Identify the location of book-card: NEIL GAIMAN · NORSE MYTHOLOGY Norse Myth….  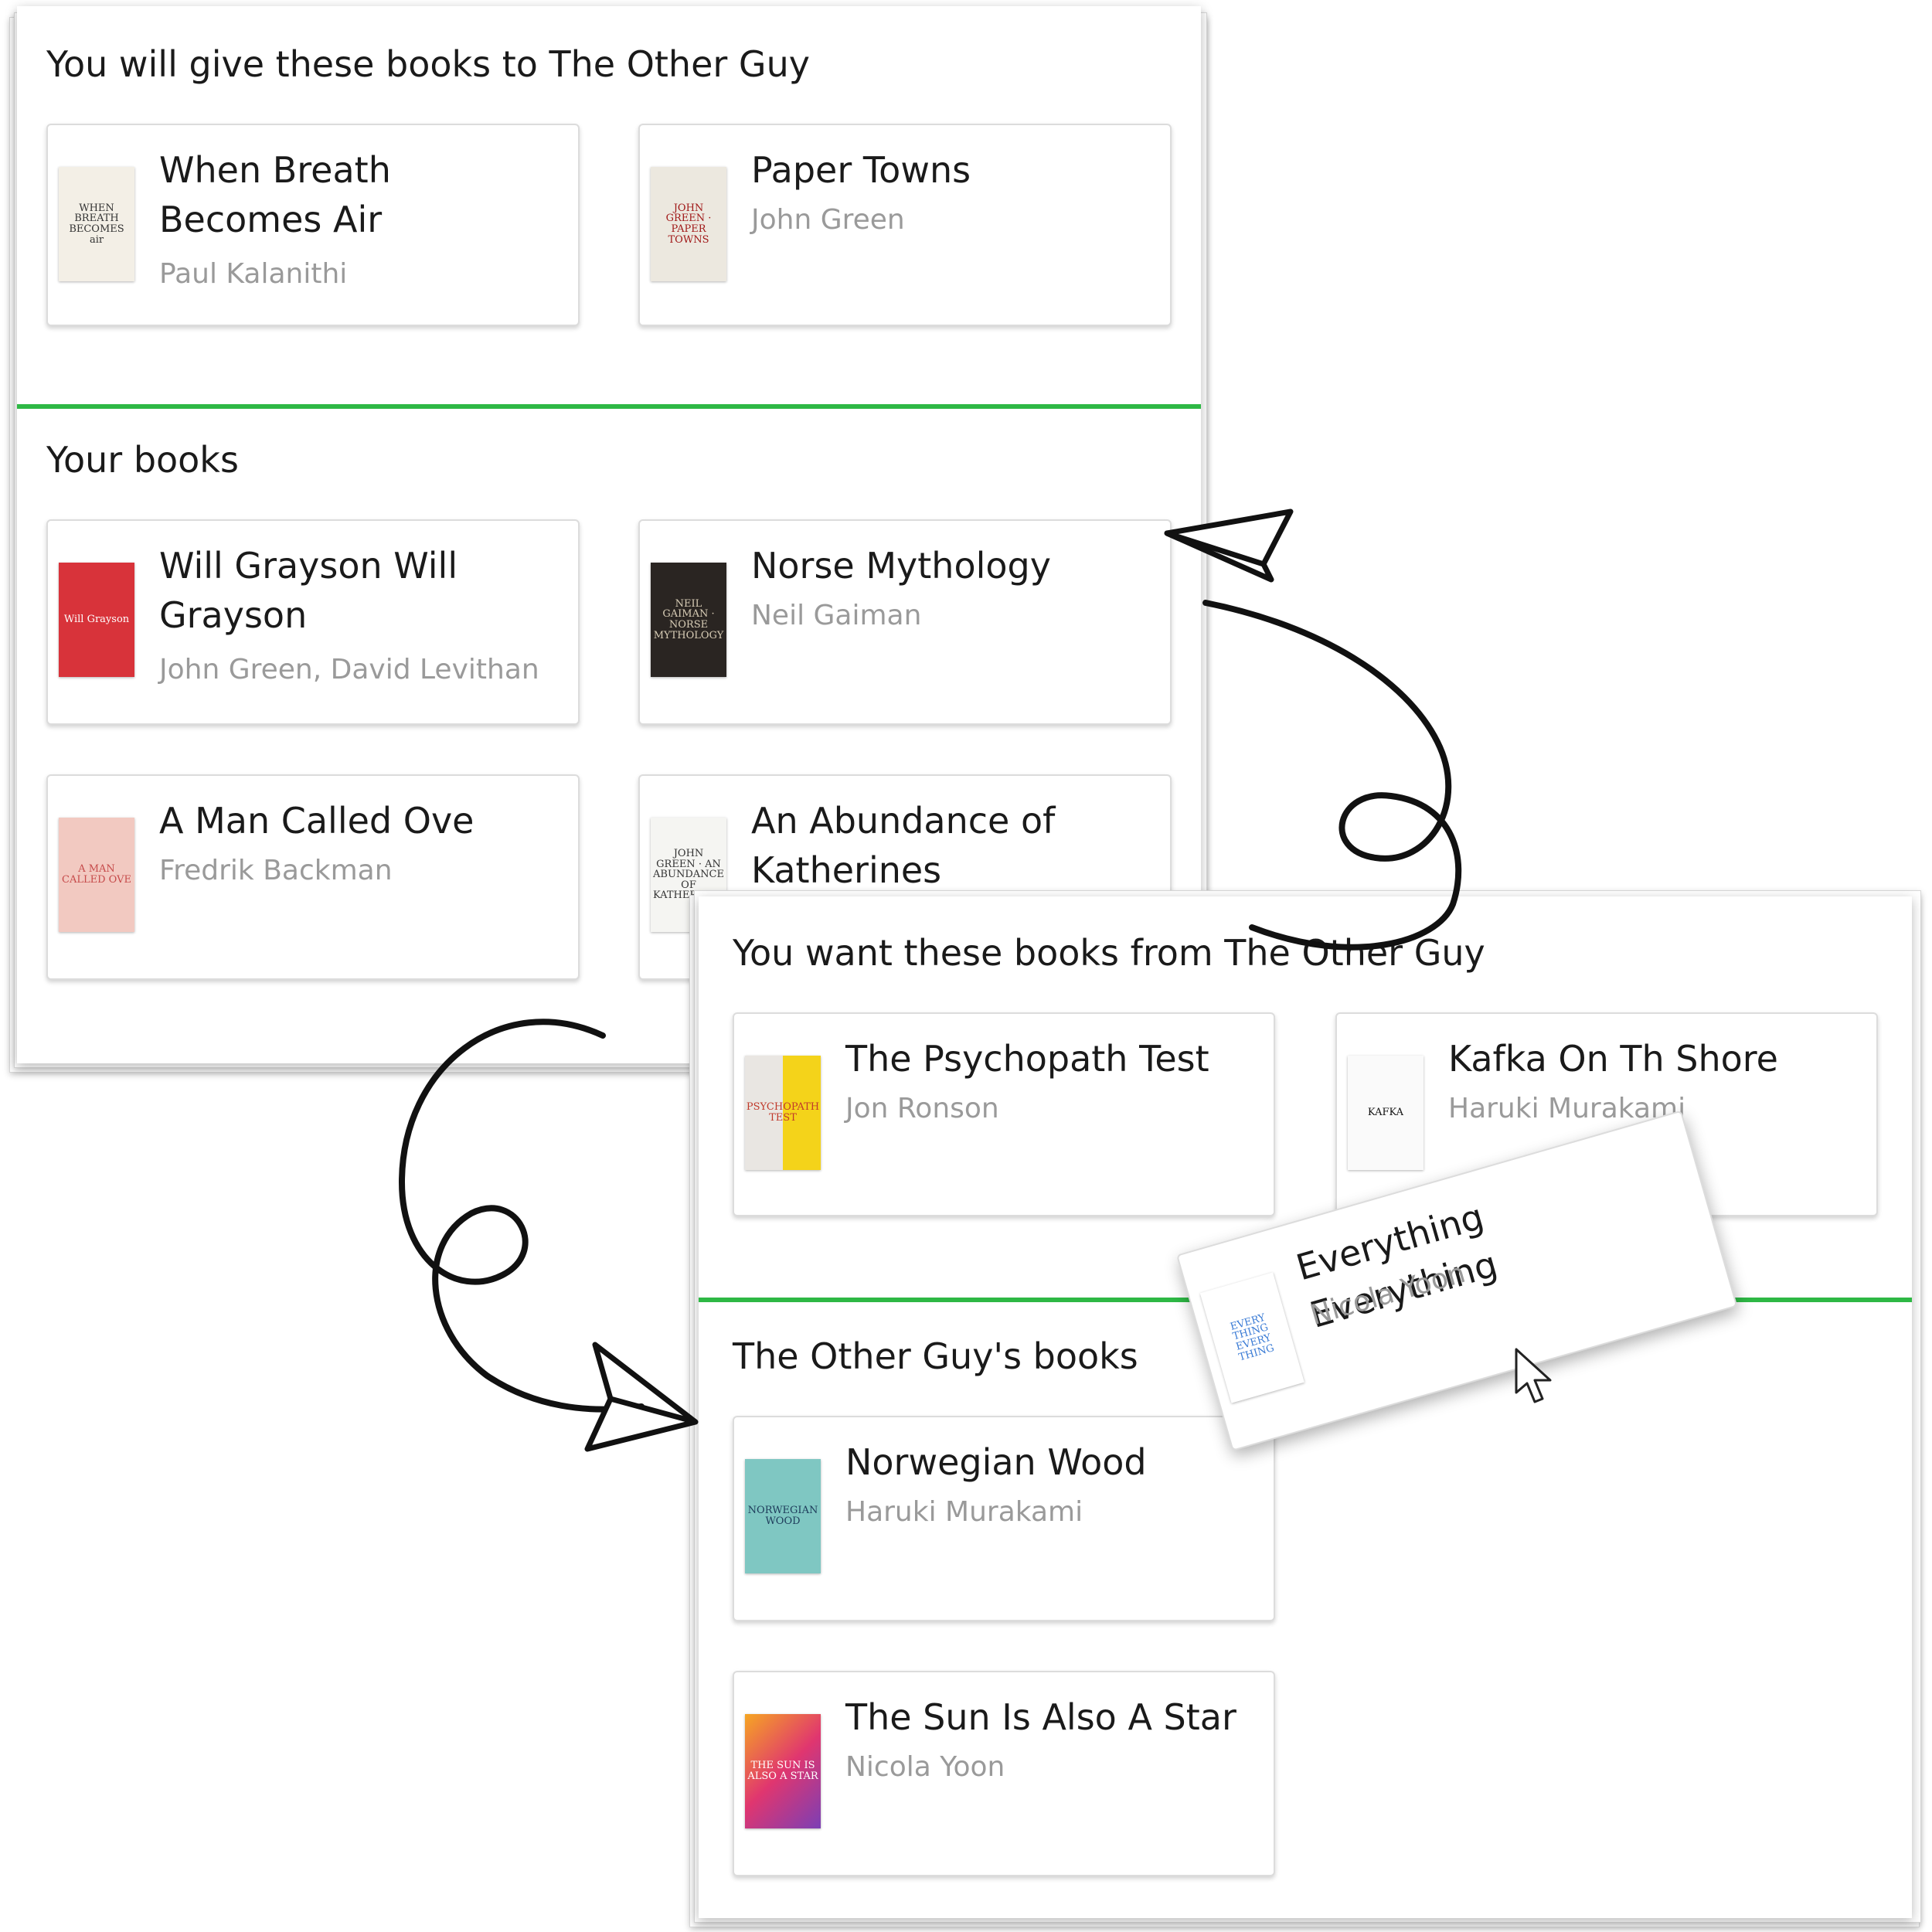
(905, 622).